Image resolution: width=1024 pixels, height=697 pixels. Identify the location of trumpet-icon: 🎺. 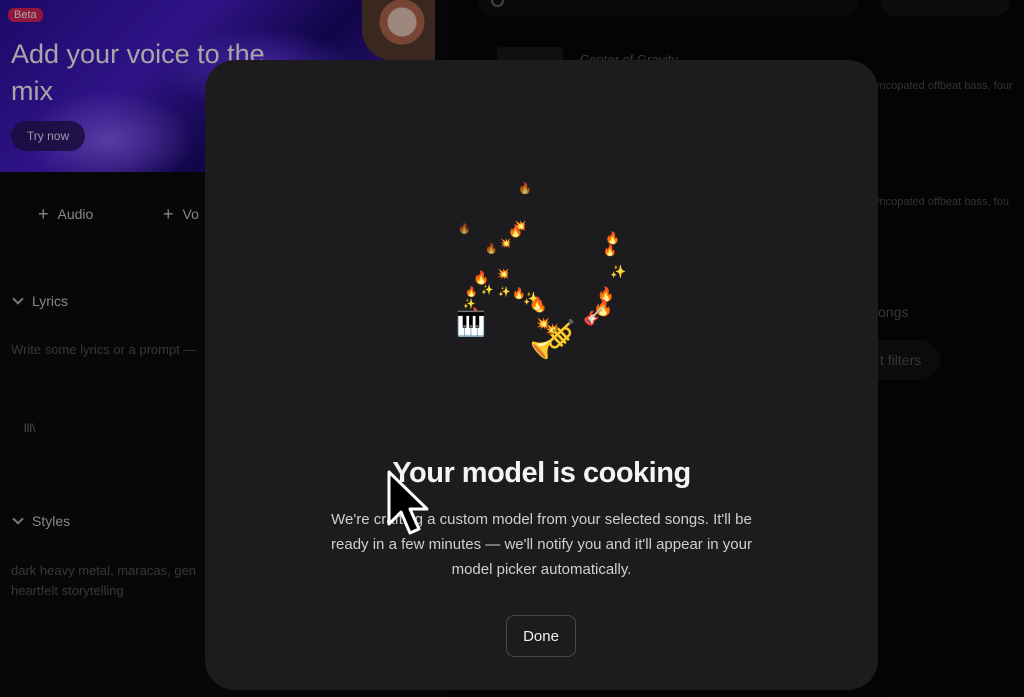
(553, 339).